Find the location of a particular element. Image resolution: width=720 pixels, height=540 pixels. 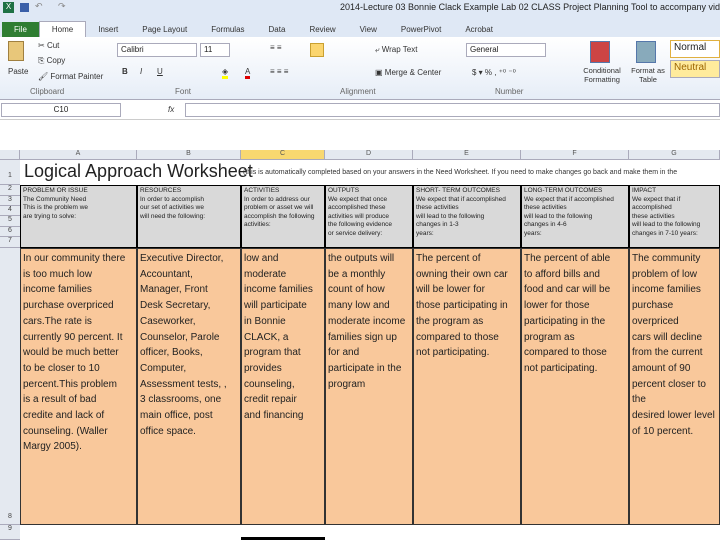

row-header-1: 1 is located at coordinates (10, 172).